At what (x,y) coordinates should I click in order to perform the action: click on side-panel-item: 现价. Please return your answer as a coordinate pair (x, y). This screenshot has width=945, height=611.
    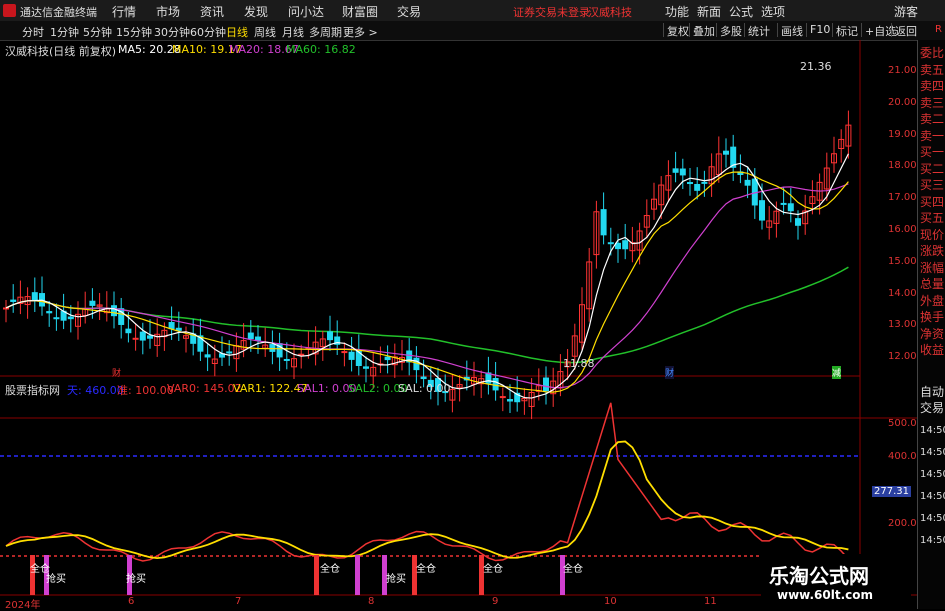
    Looking at the image, I should click on (932, 235).